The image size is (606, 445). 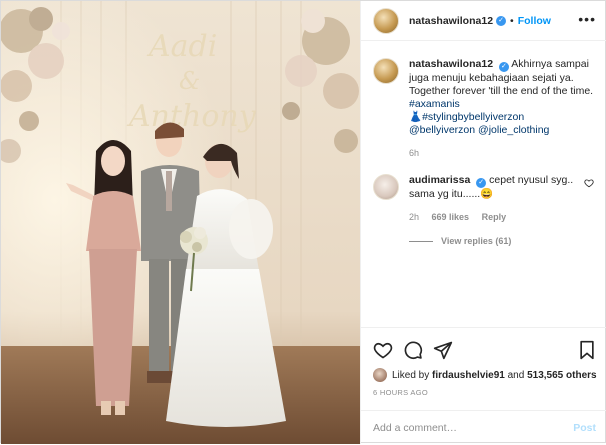 What do you see at coordinates (386, 71) in the screenshot?
I see `caption-avatar` at bounding box center [386, 71].